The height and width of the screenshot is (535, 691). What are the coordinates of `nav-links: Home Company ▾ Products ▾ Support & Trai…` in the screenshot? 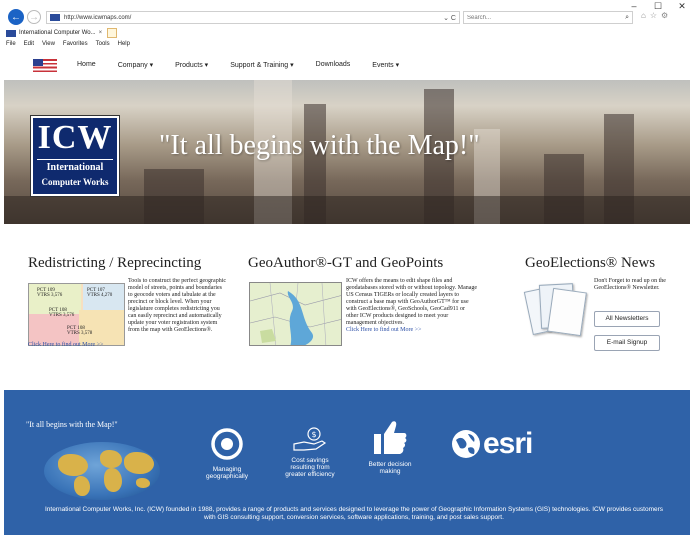 It's located at (249, 65).